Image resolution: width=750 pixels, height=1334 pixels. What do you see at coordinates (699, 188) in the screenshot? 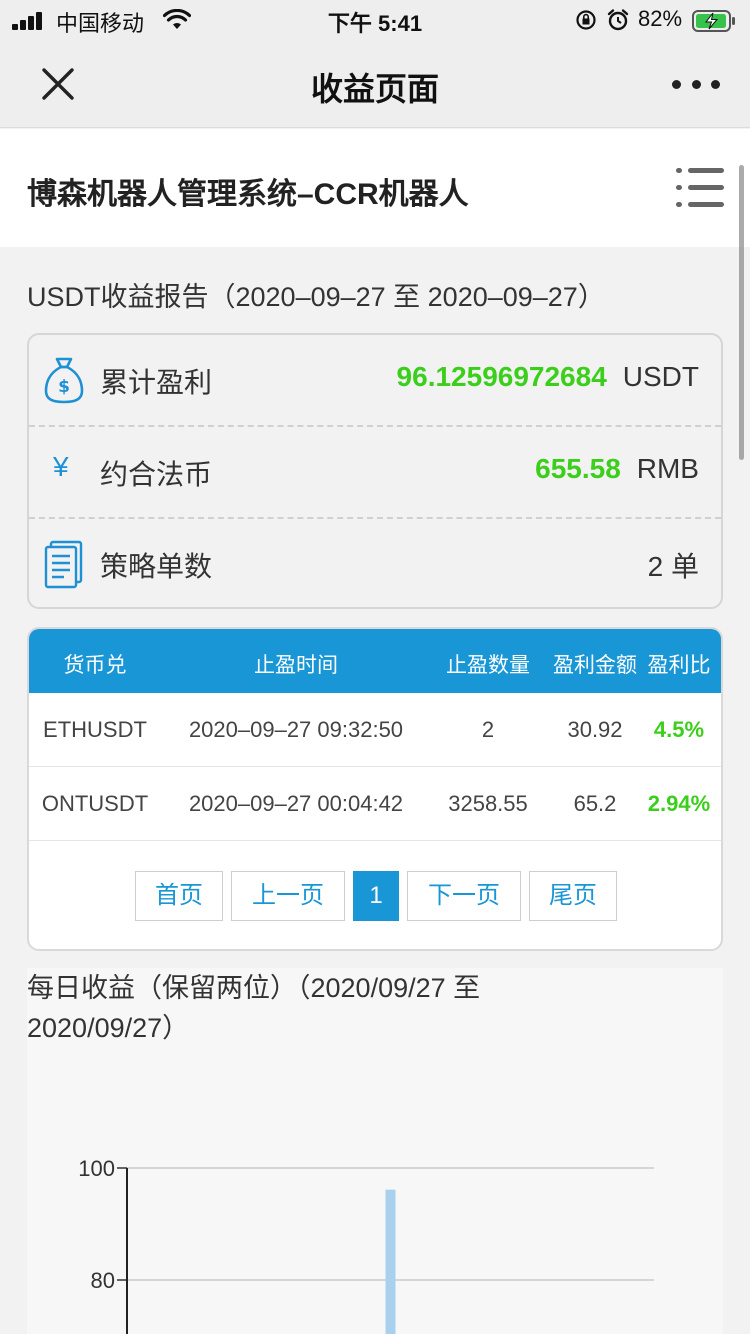
I see `hamburger-menu-icon` at bounding box center [699, 188].